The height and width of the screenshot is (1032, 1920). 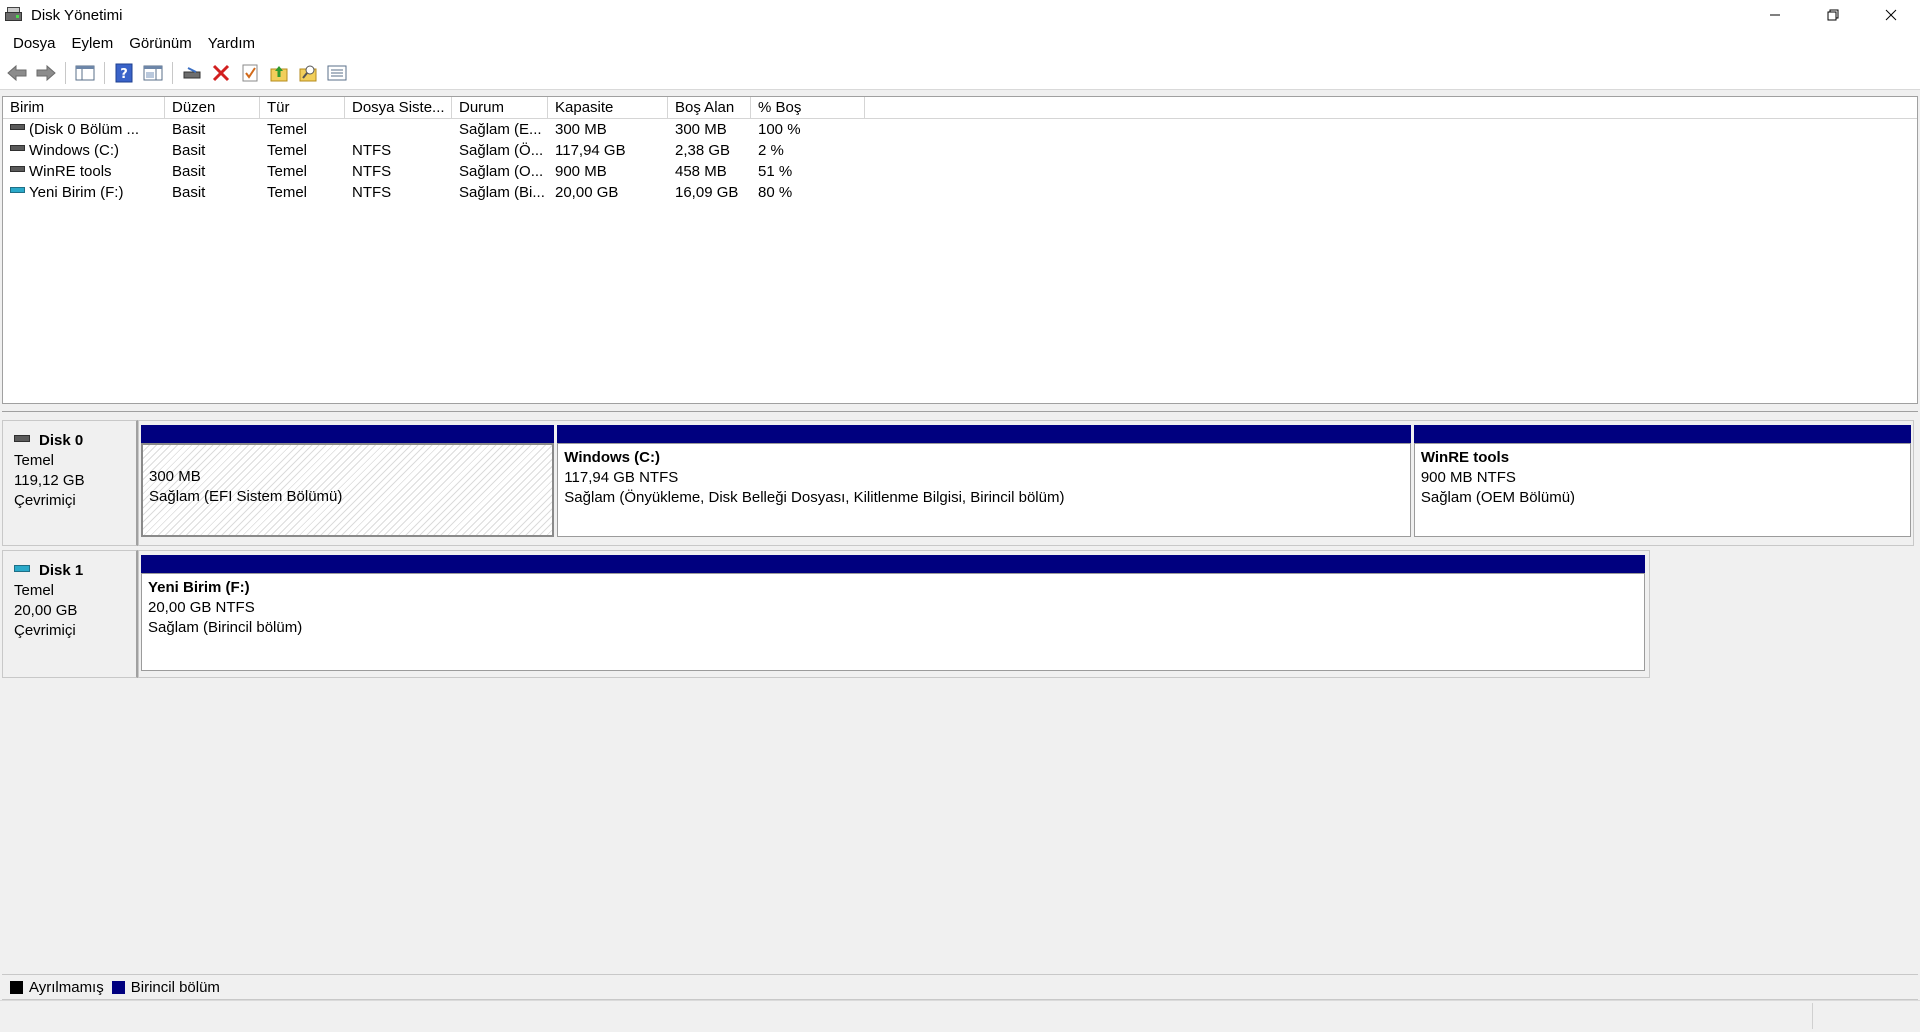 What do you see at coordinates (612, 457) in the screenshot?
I see `partition-name: Windows (C:)` at bounding box center [612, 457].